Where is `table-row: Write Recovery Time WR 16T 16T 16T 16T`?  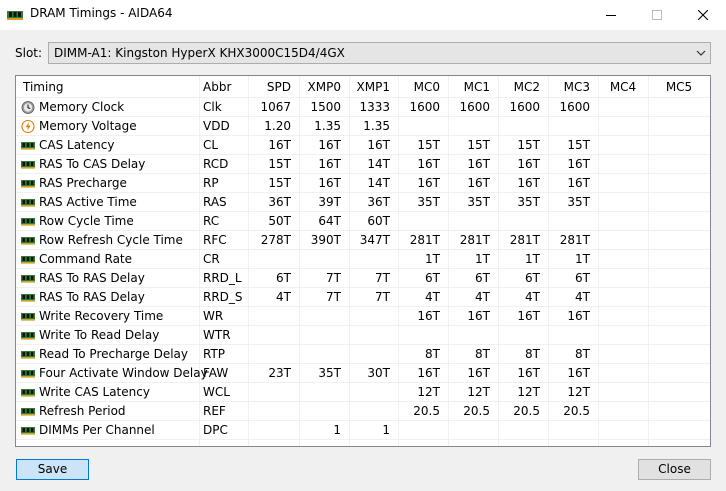 table-row: Write Recovery Time WR 16T 16T 16T 16T is located at coordinates (363, 316).